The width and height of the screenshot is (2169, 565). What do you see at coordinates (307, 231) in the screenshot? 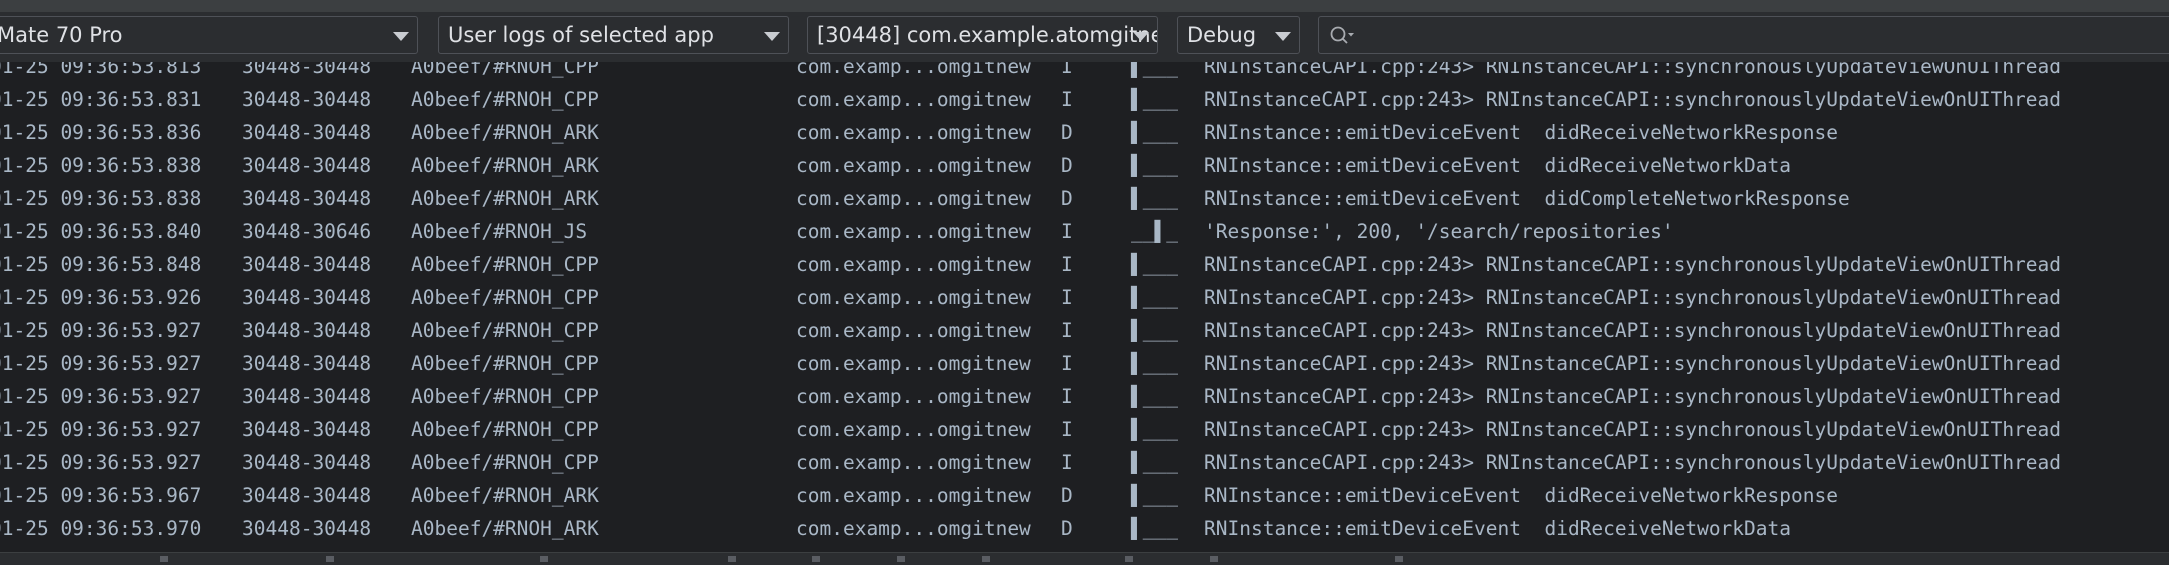
I see `log-row-pid: 30448-30646` at bounding box center [307, 231].